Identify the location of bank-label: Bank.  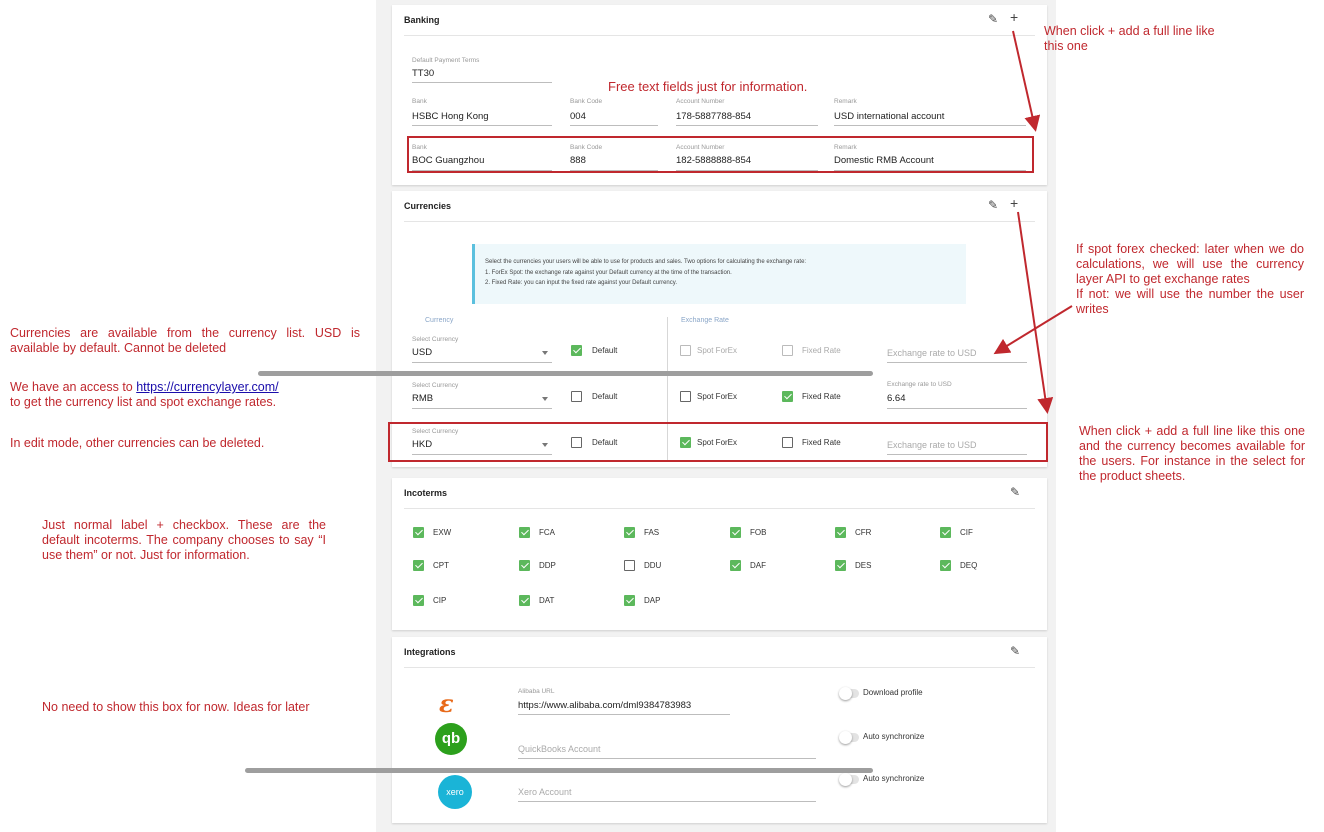
(419, 101).